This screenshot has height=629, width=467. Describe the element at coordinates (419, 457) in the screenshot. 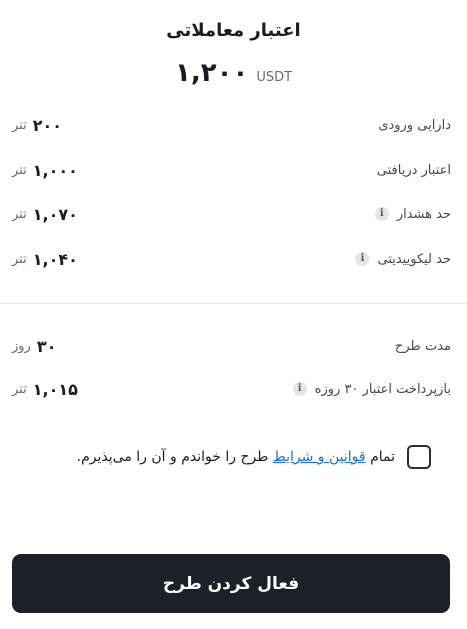

I see `terms-checkbox` at that location.